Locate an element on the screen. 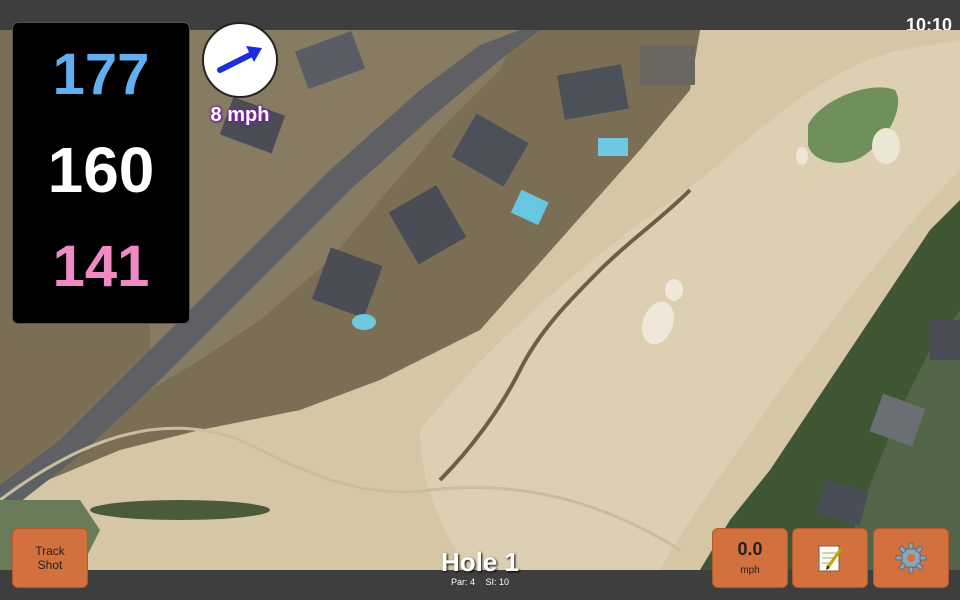 The width and height of the screenshot is (960, 600). yardage-panel: 177 160 141 is located at coordinates (101, 173).